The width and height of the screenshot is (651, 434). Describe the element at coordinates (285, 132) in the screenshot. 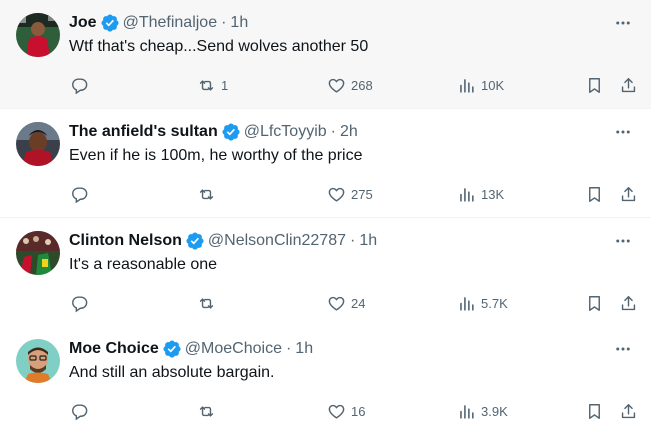

I see `user-handle: @LfcToyyib` at that location.